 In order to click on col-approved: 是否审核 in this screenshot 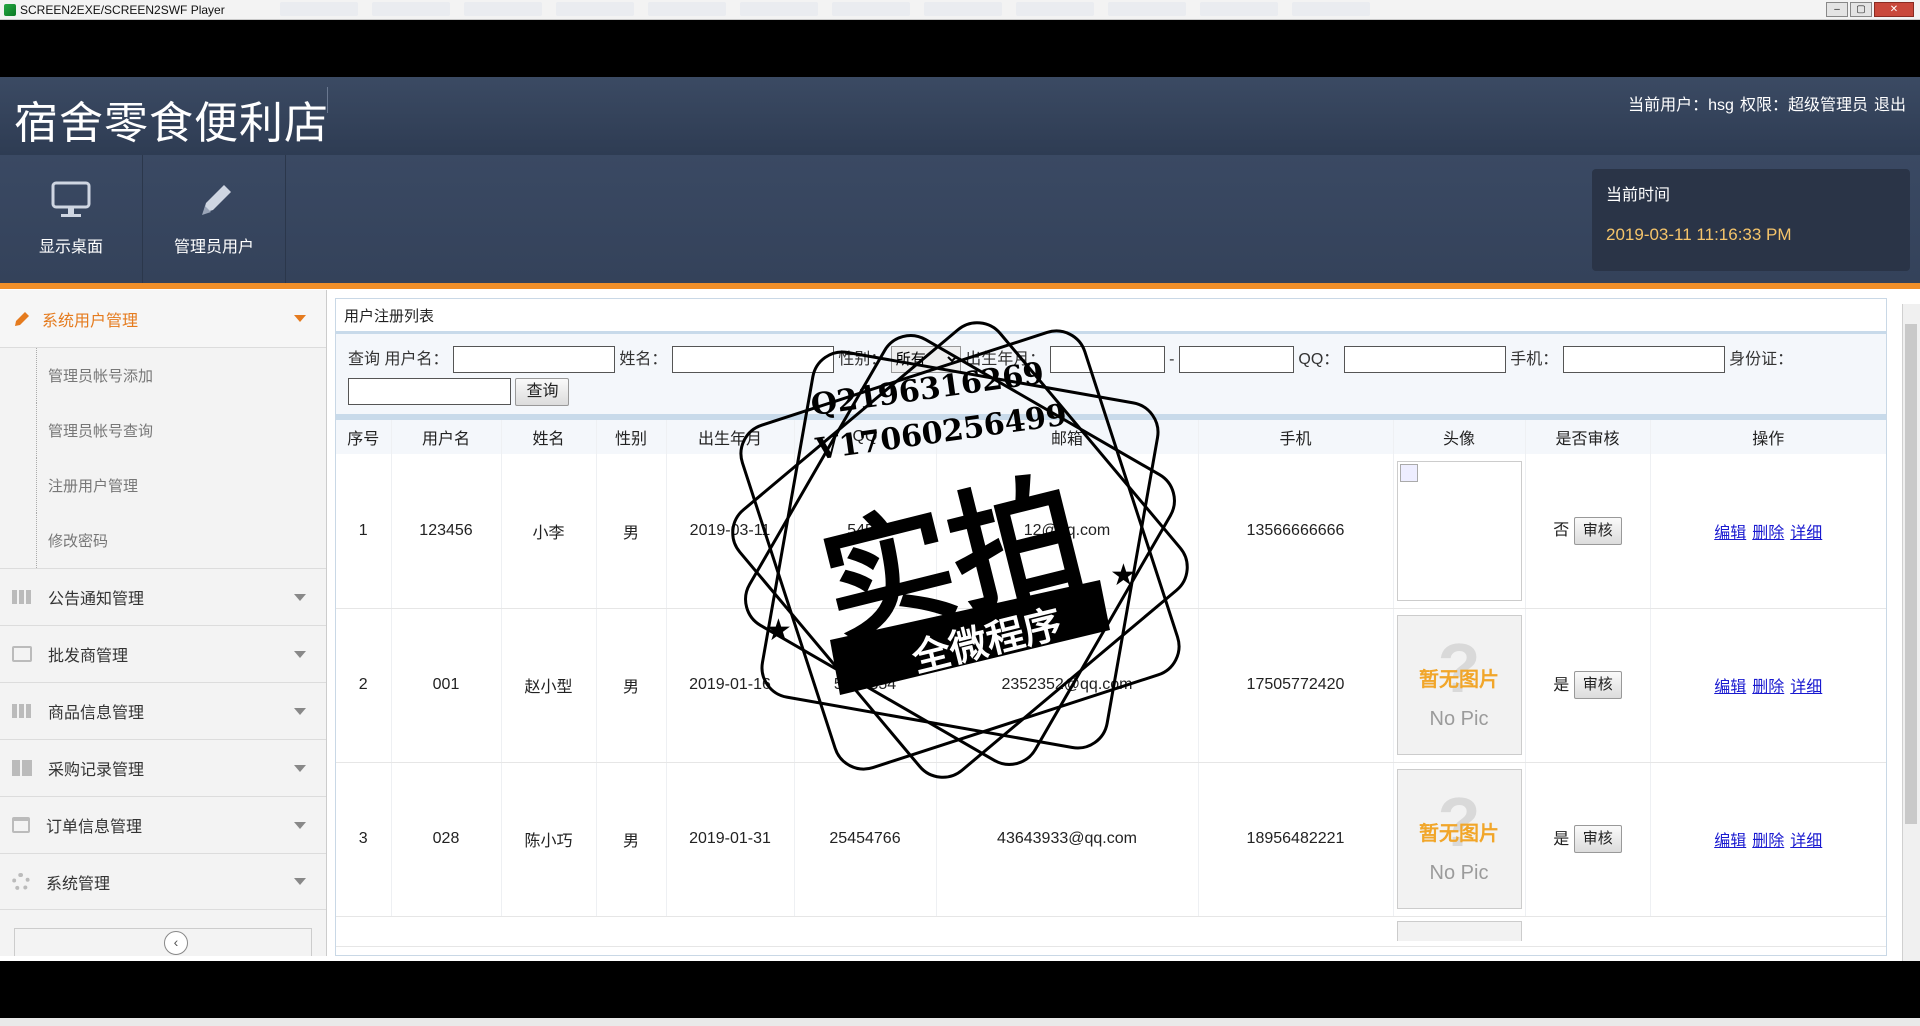, I will do `click(1588, 437)`.